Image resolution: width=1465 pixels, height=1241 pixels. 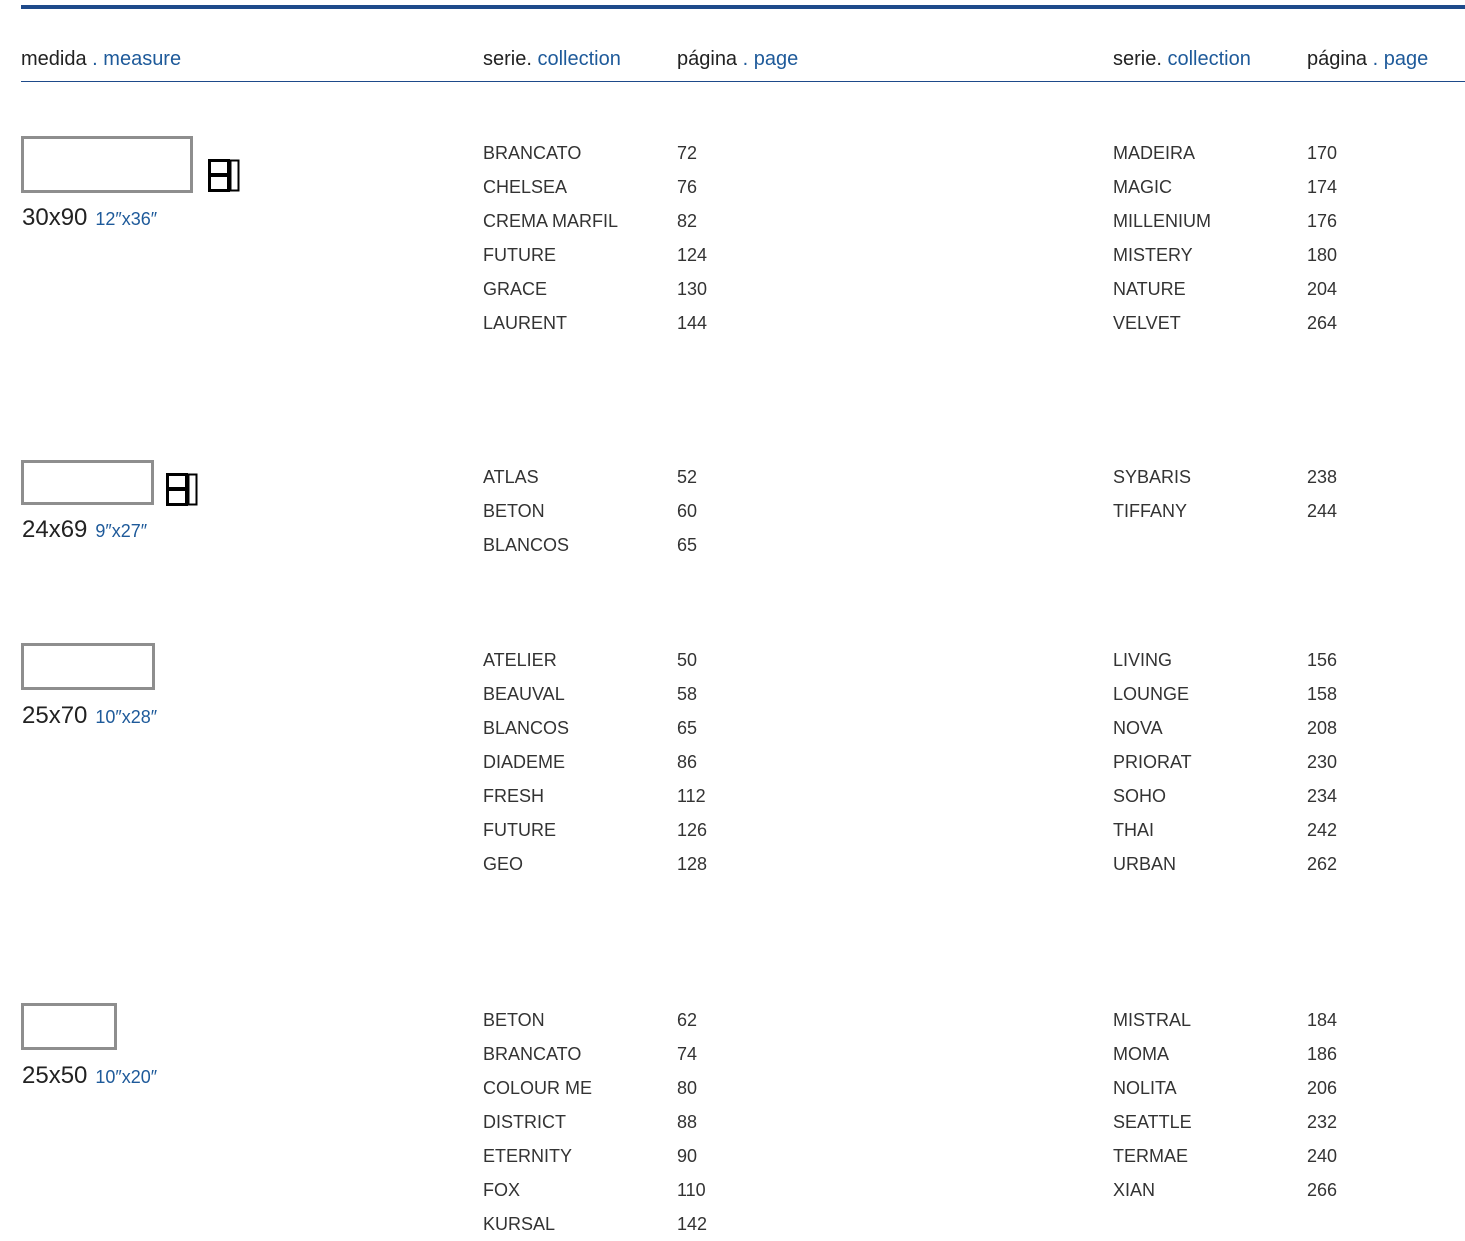 What do you see at coordinates (737, 59) in the screenshot?
I see `header-page-left: página . page` at bounding box center [737, 59].